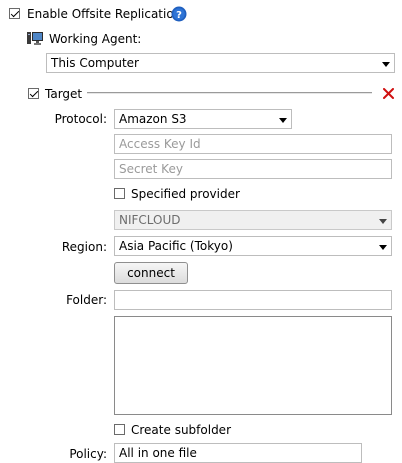 Image resolution: width=402 pixels, height=463 pixels. What do you see at coordinates (160, 144) in the screenshot?
I see `access-key-placeholder: Access Key Id` at bounding box center [160, 144].